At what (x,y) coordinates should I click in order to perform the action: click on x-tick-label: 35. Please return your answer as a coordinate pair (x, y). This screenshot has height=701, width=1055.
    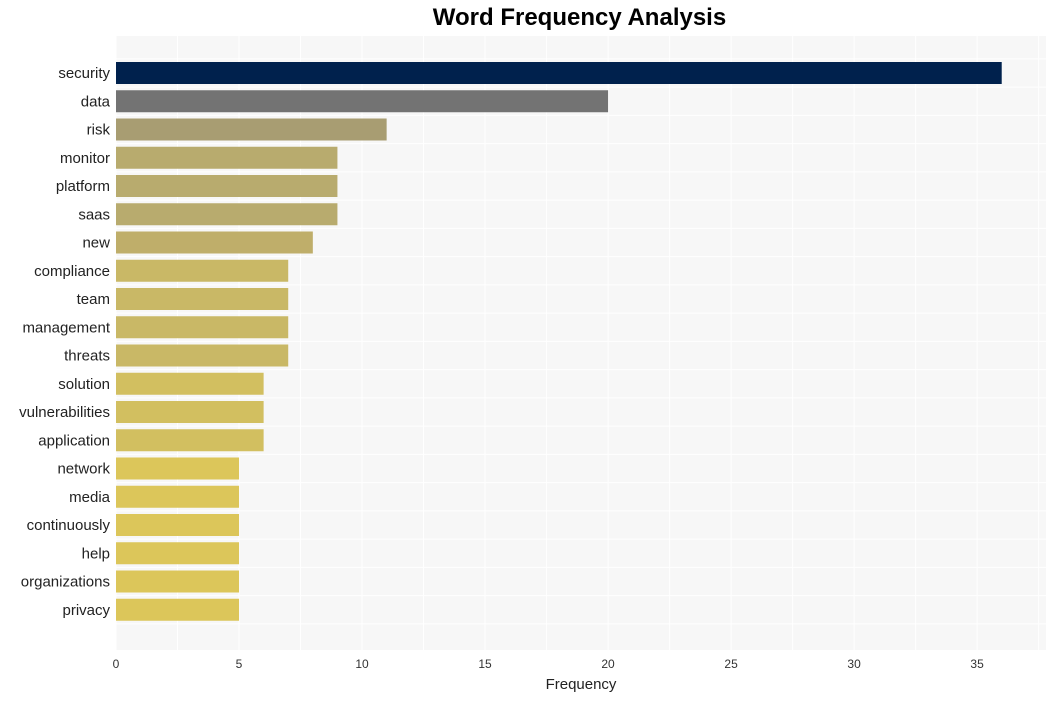
    Looking at the image, I should click on (977, 664).